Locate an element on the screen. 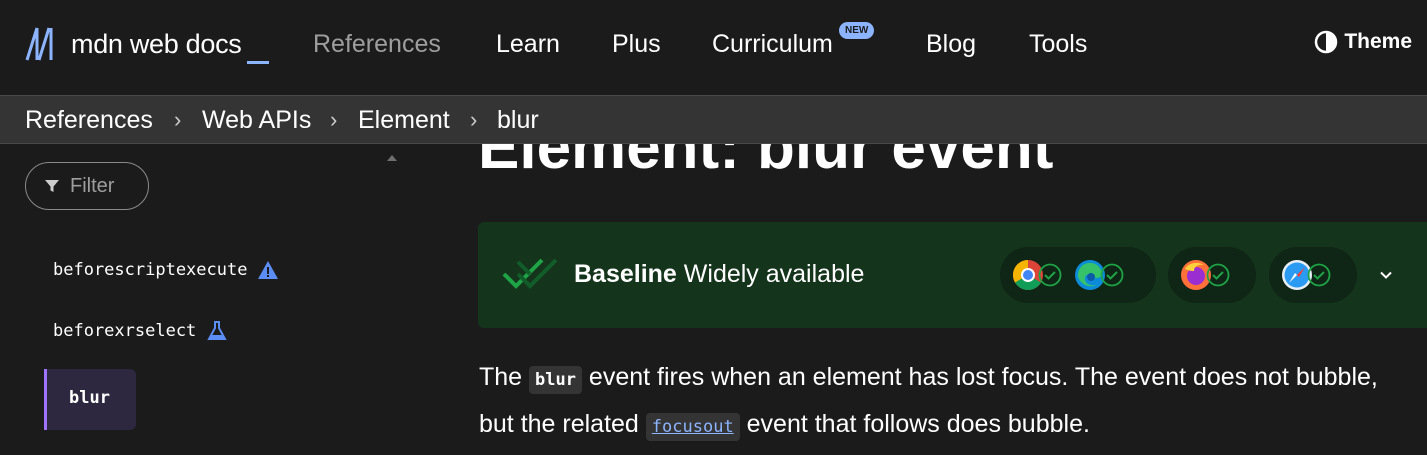 This screenshot has width=1427, height=455. mdn-logo: mdn web docs is located at coordinates (147, 46).